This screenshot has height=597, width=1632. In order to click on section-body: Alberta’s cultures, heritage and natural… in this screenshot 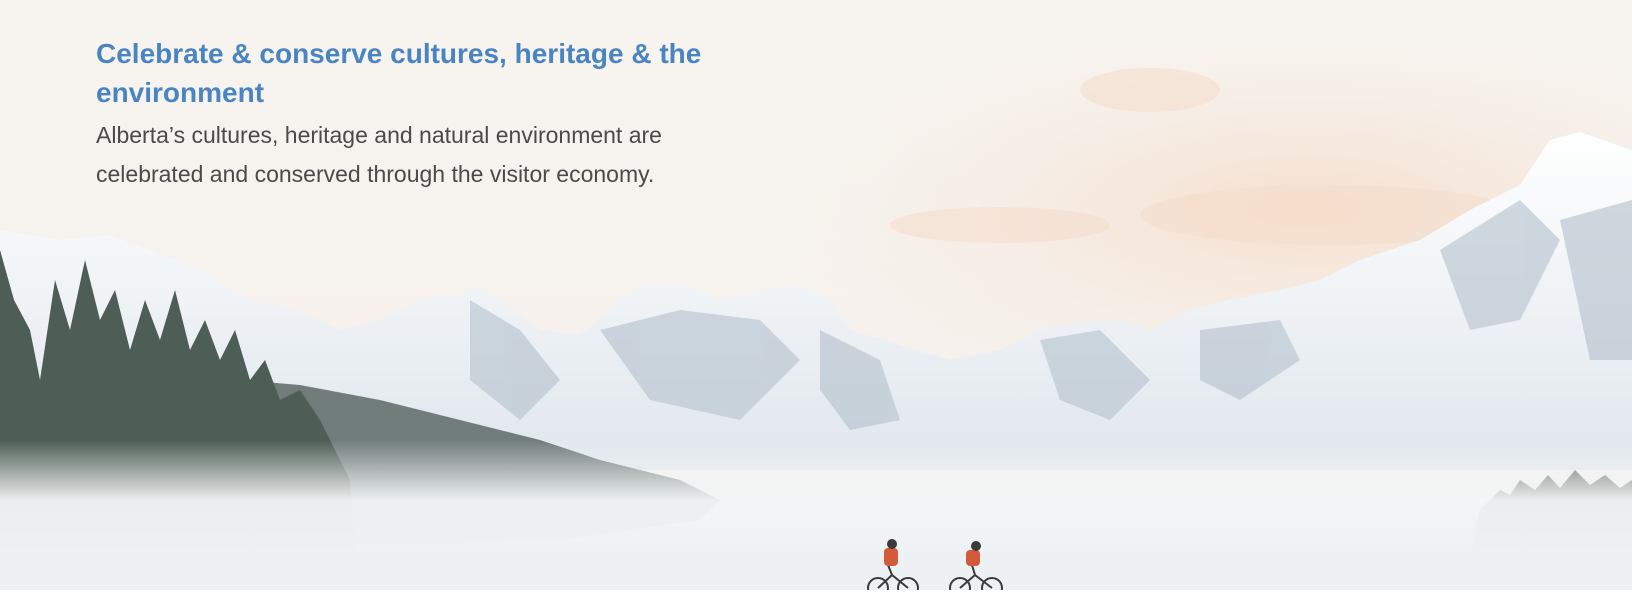, I will do `click(379, 154)`.